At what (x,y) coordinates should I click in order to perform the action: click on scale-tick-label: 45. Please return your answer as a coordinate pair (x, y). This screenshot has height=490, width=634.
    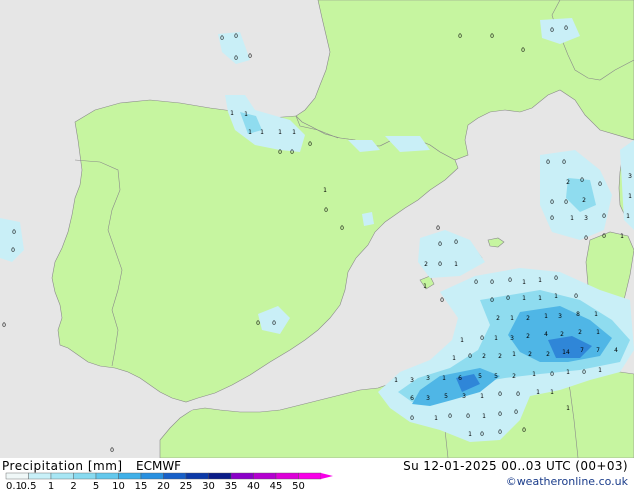
    Looking at the image, I should click on (276, 485).